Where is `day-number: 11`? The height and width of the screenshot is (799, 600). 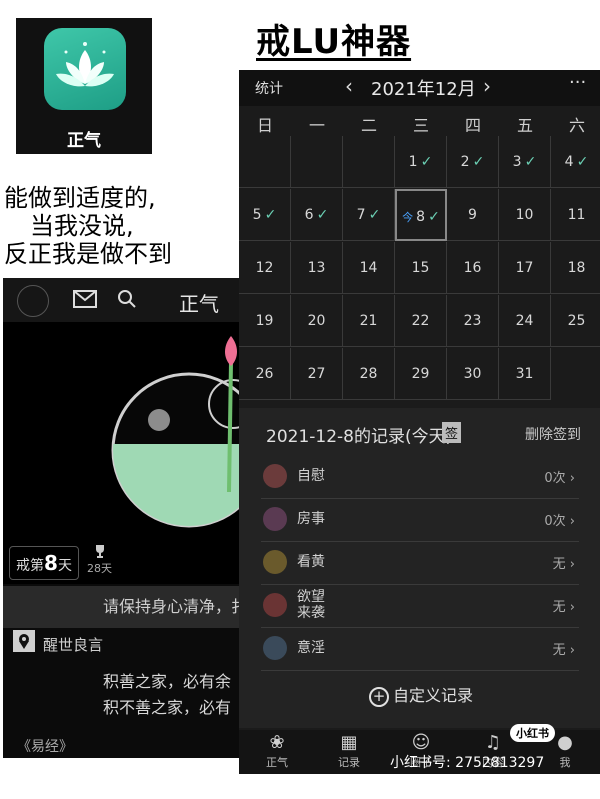 day-number: 11 is located at coordinates (576, 215).